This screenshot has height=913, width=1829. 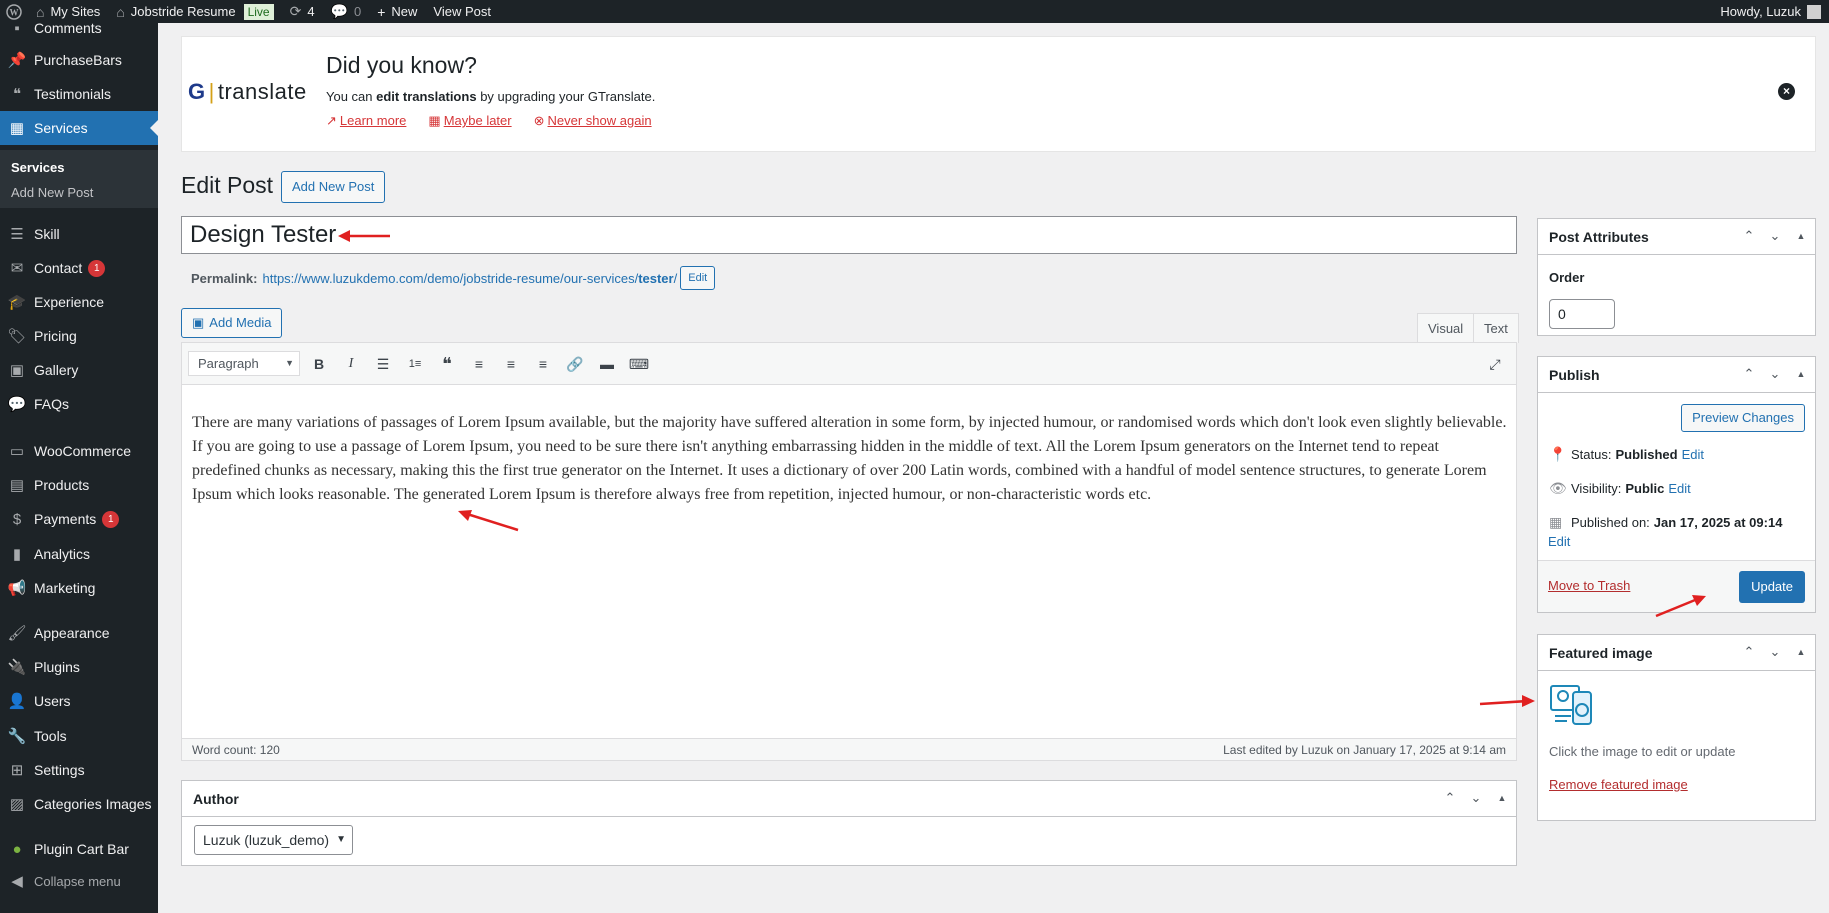 What do you see at coordinates (639, 364) in the screenshot?
I see `toolbar-toggle-icon: ⌨` at bounding box center [639, 364].